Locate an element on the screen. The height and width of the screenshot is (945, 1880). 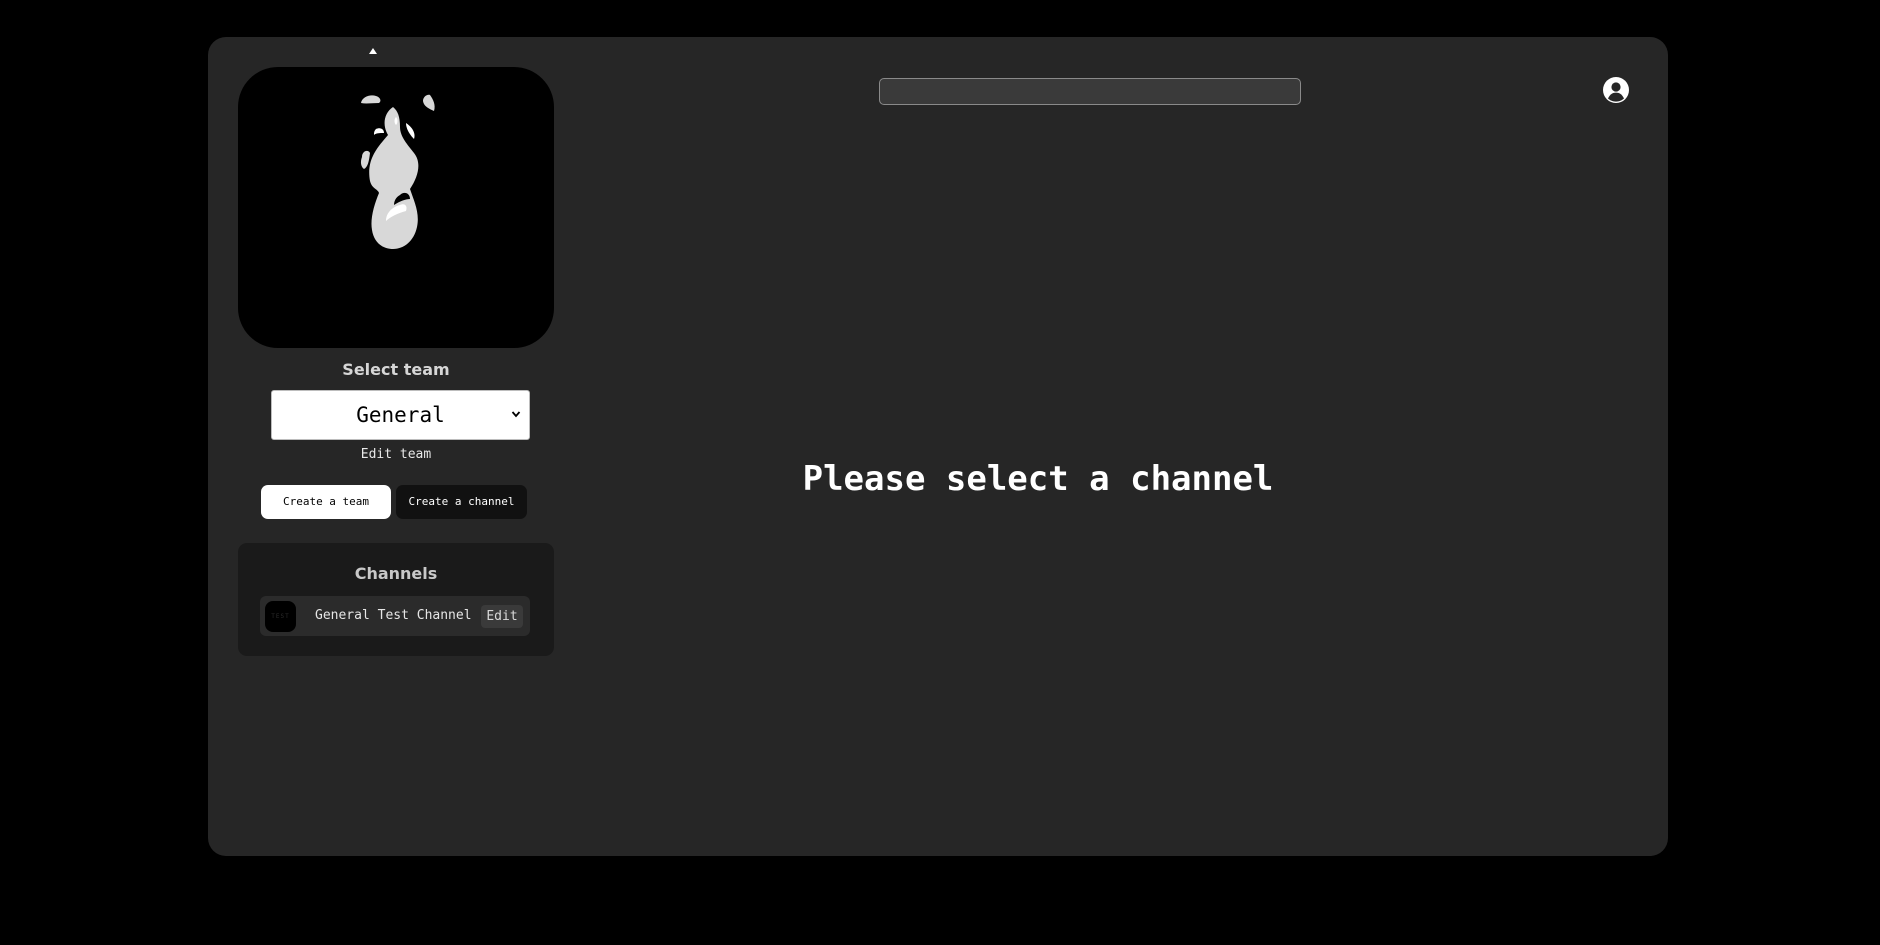
team-select: General is located at coordinates (400, 415).